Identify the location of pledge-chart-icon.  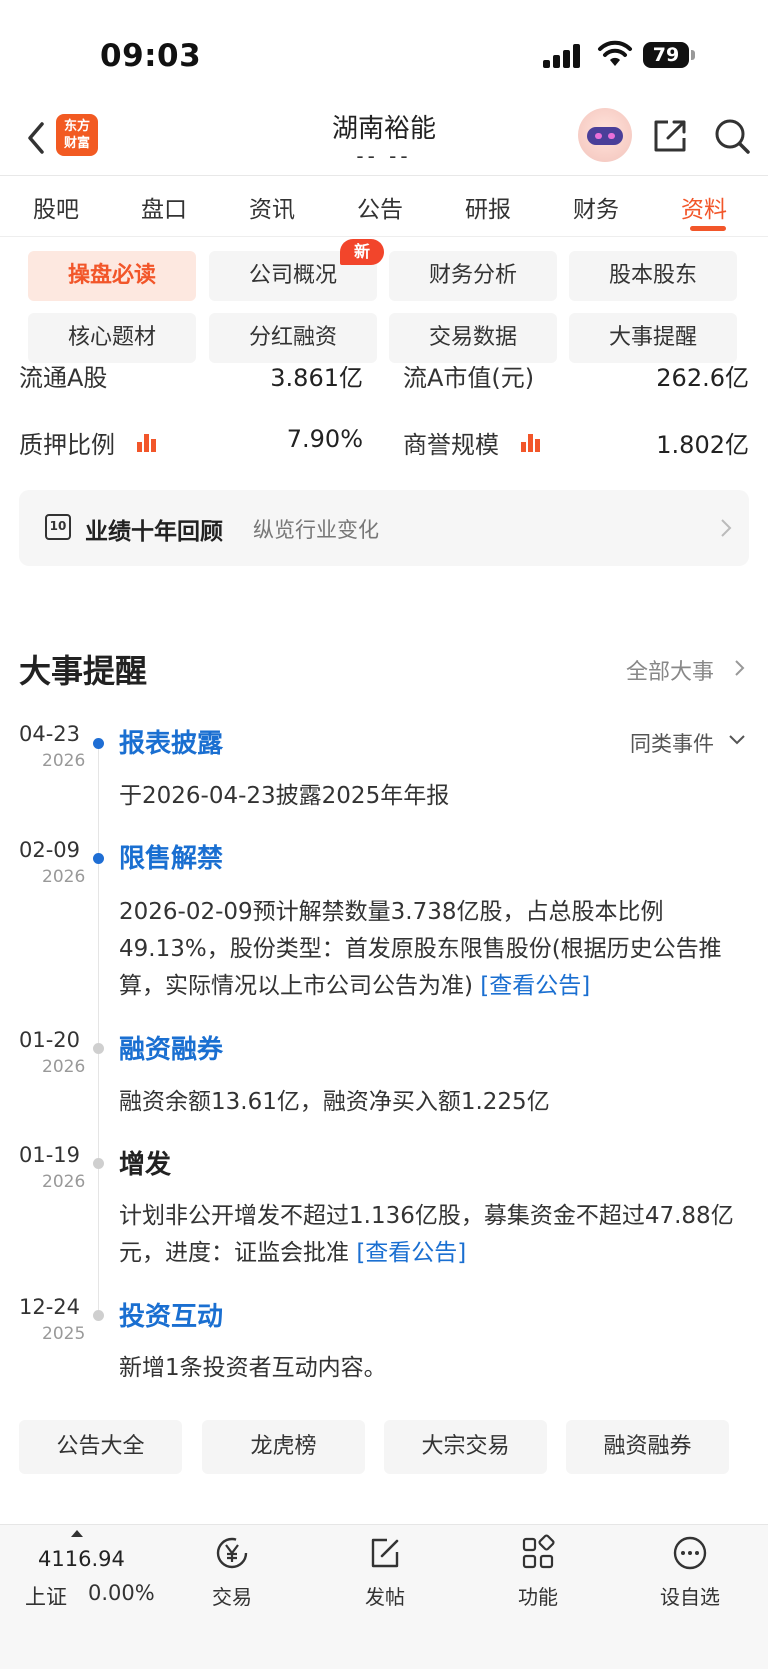
(147, 442).